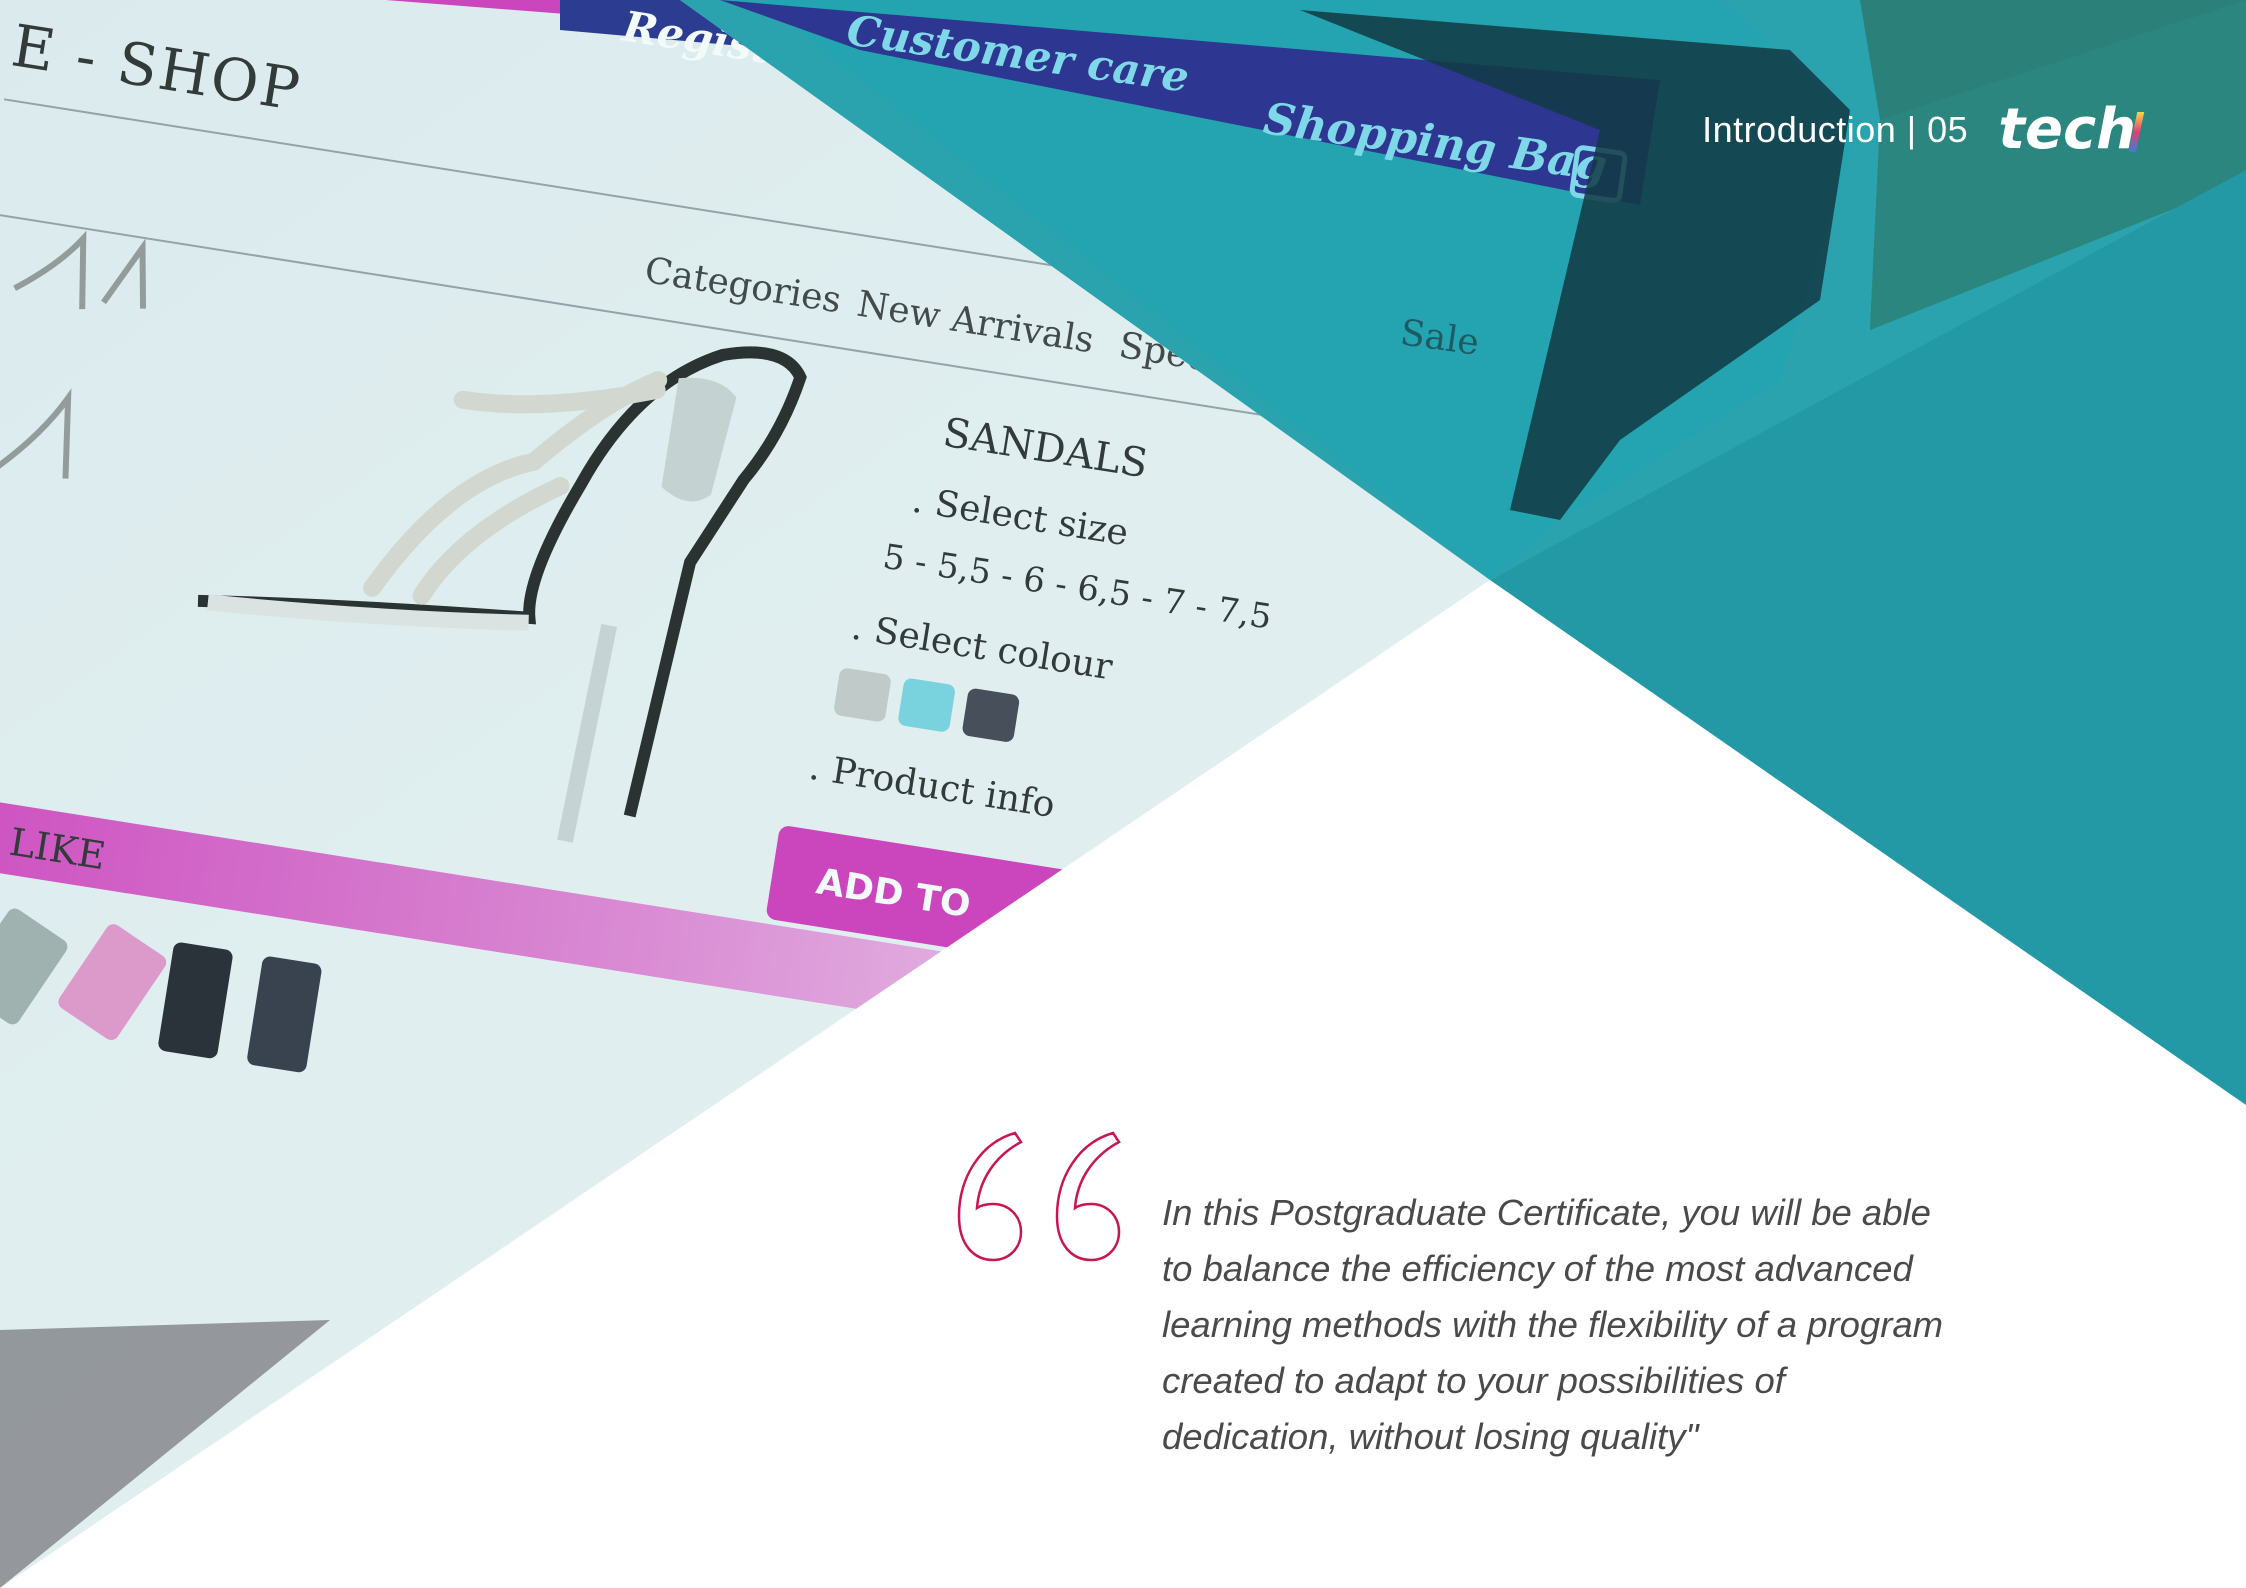  I want to click on logo-text: tech, so click(2067, 129).